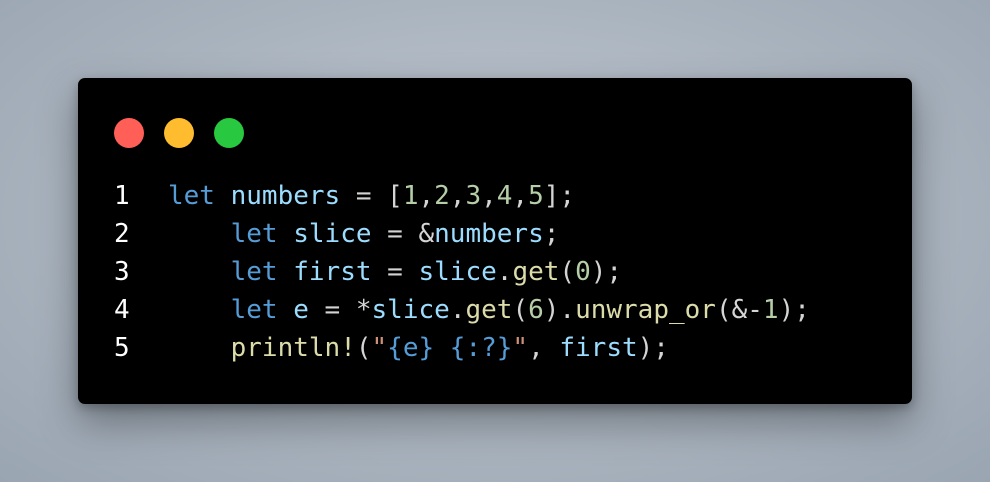 This screenshot has height=482, width=990. I want to click on line-content: let e = *slice.get(6).unwrap_or(&-1);, so click(489, 310).